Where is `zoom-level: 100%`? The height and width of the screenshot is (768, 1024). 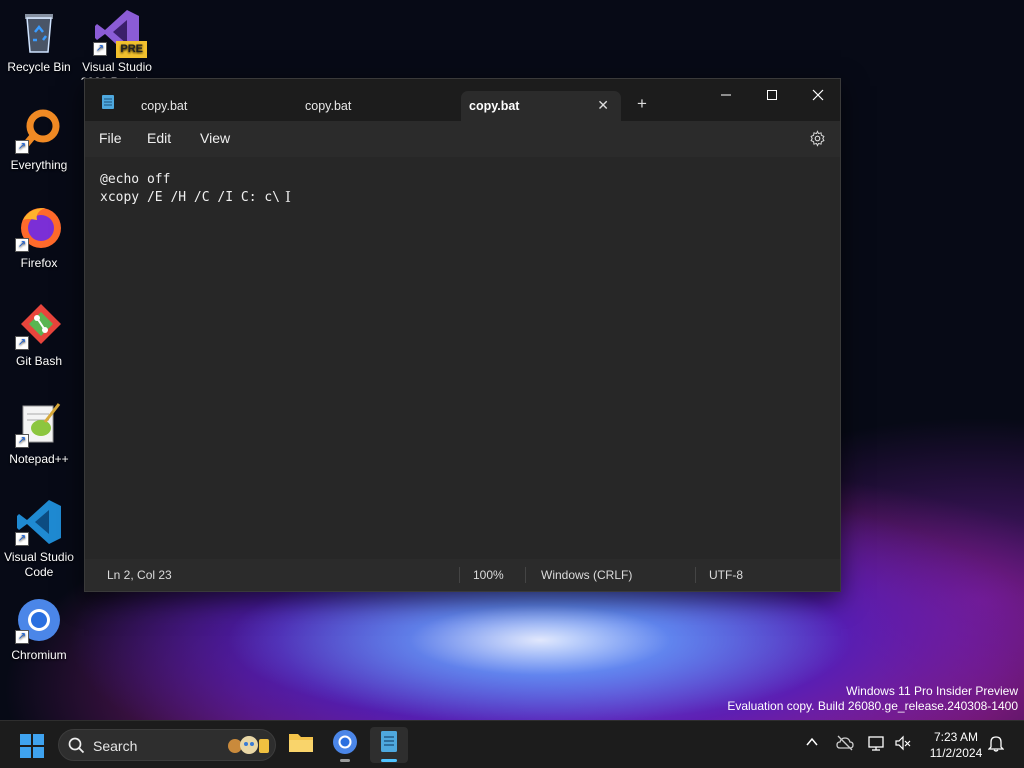
zoom-level: 100% is located at coordinates (488, 575).